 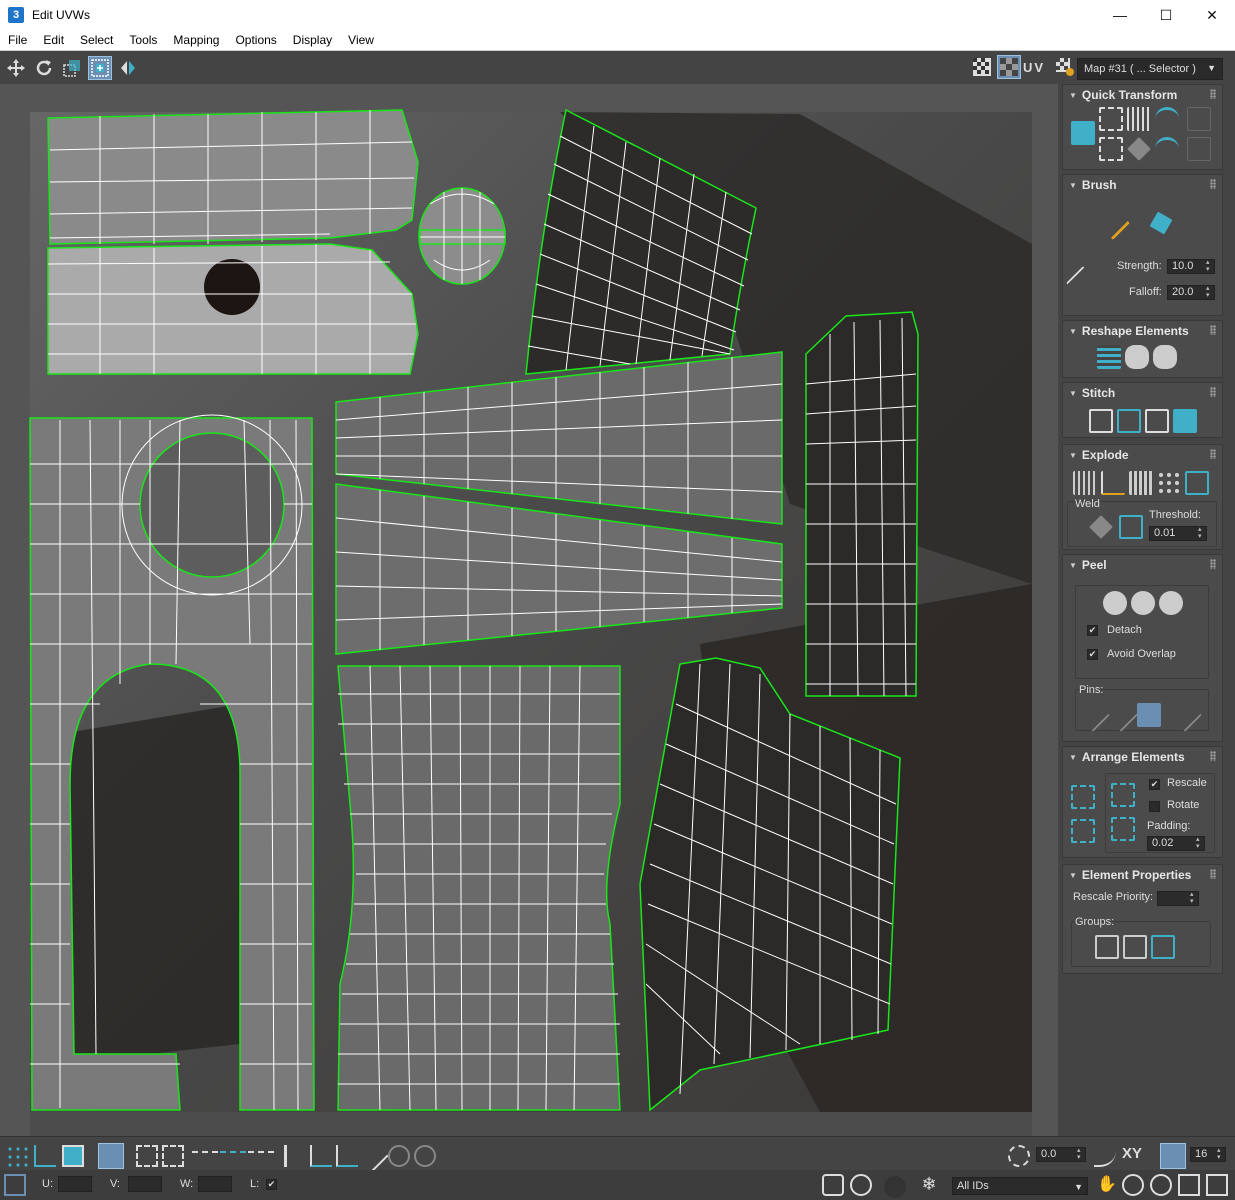 What do you see at coordinates (287, 1156) in the screenshot?
I see `ring-icon` at bounding box center [287, 1156].